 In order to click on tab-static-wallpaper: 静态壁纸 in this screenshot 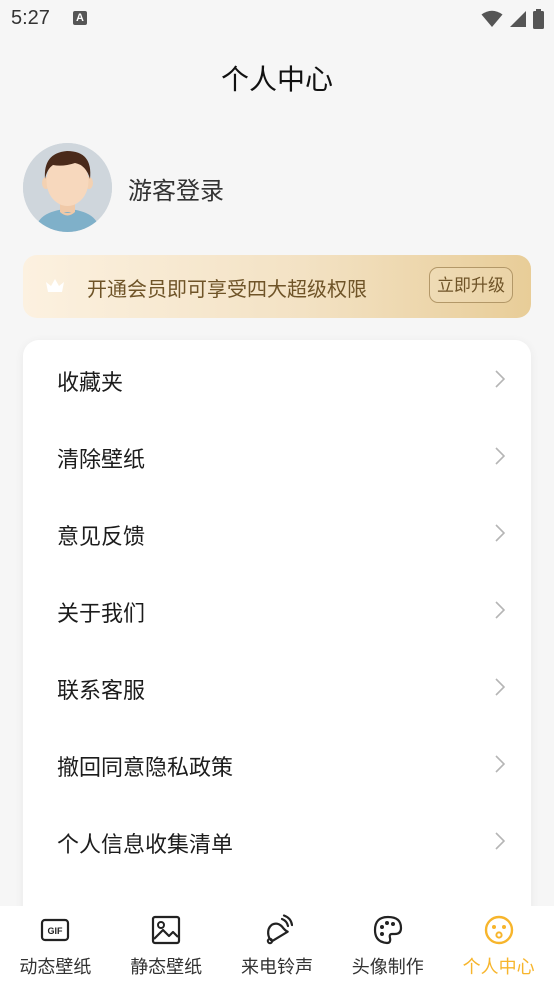, I will do `click(166, 945)`.